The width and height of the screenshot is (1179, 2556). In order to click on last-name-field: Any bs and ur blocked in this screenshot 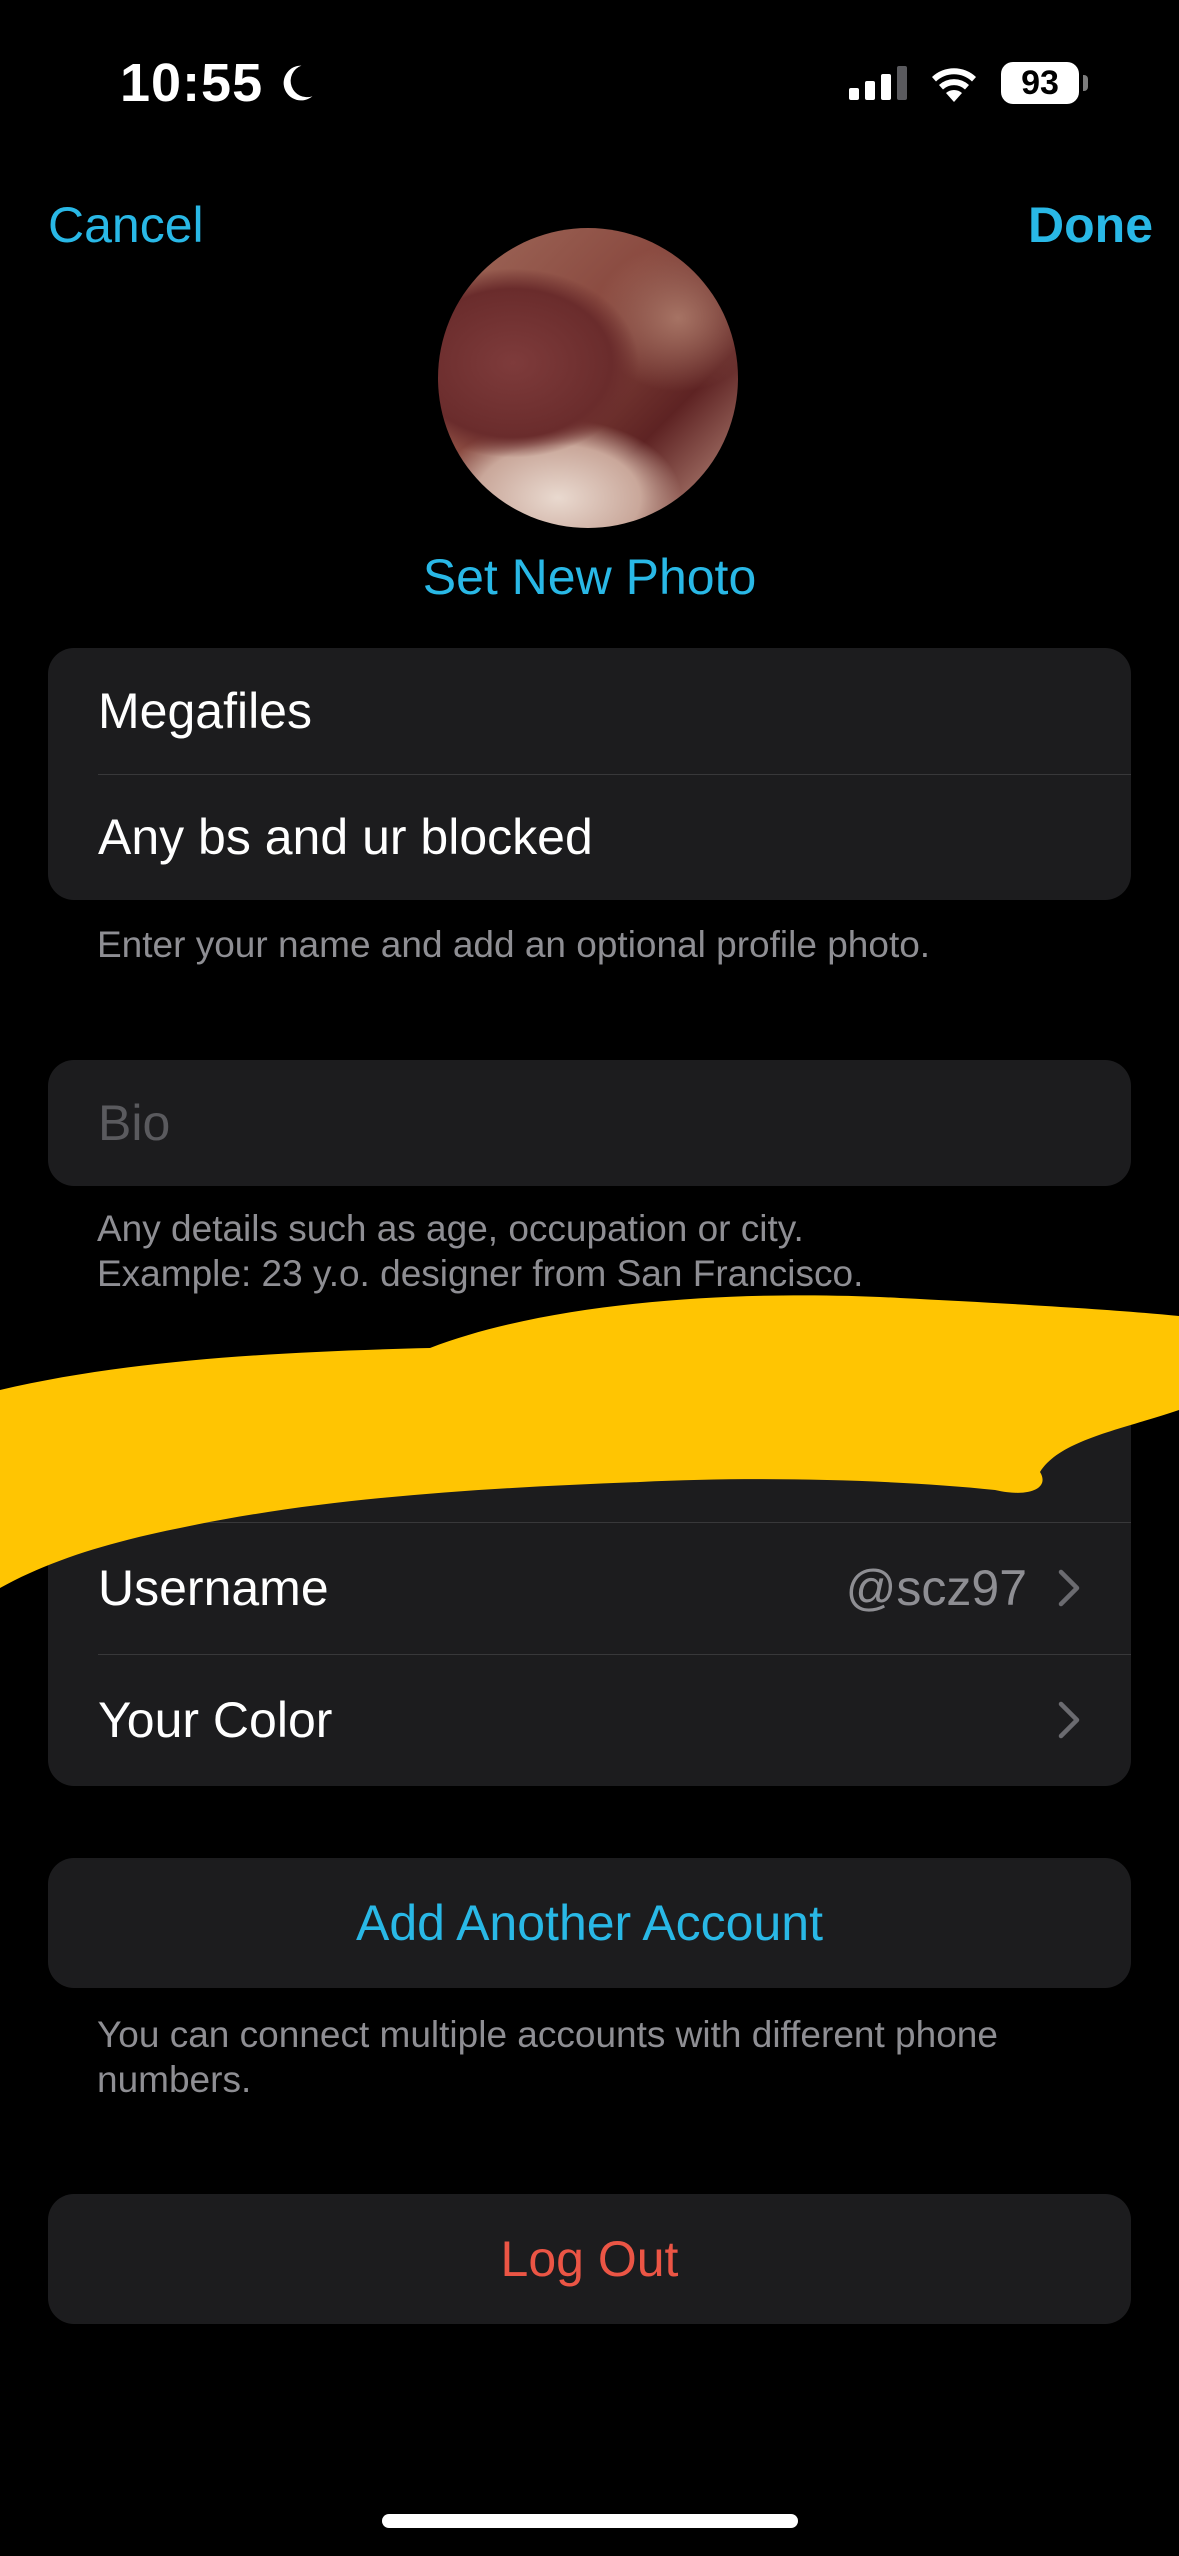, I will do `click(589, 837)`.